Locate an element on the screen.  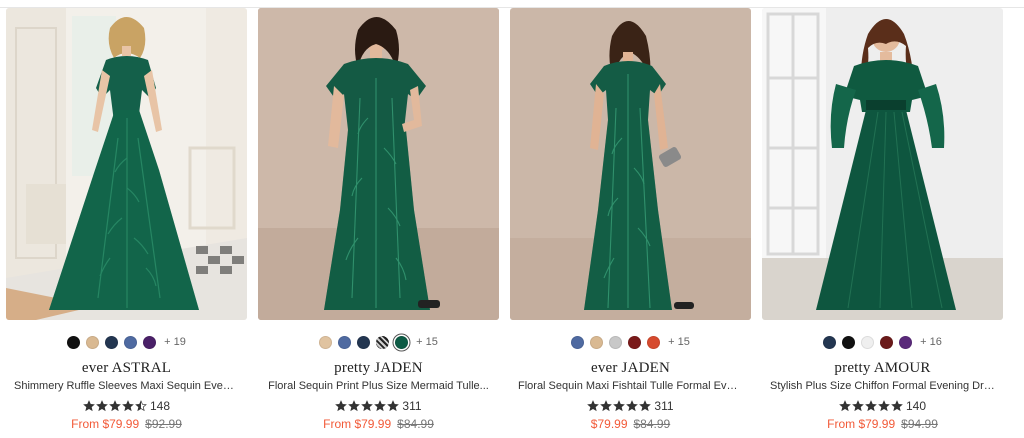
product-price: From $79.99 $92.99 is located at coordinates (126, 424).